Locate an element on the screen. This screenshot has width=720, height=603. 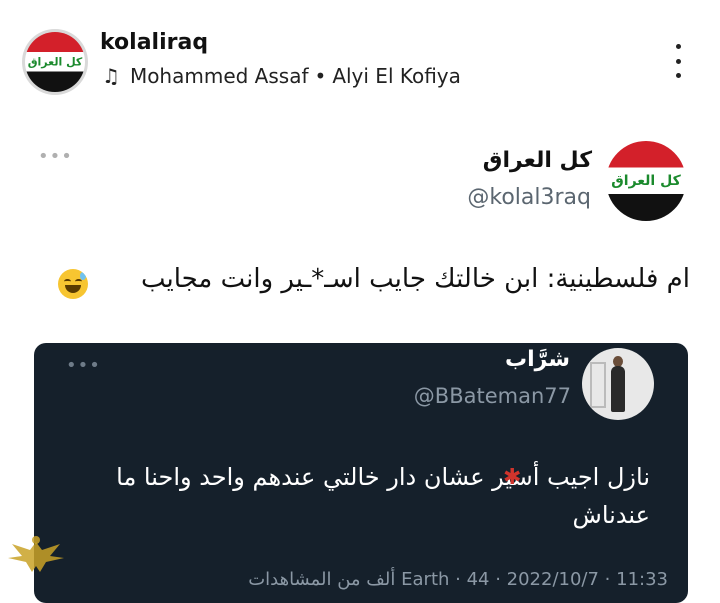
music-note-icon: ♫ is located at coordinates (111, 76).